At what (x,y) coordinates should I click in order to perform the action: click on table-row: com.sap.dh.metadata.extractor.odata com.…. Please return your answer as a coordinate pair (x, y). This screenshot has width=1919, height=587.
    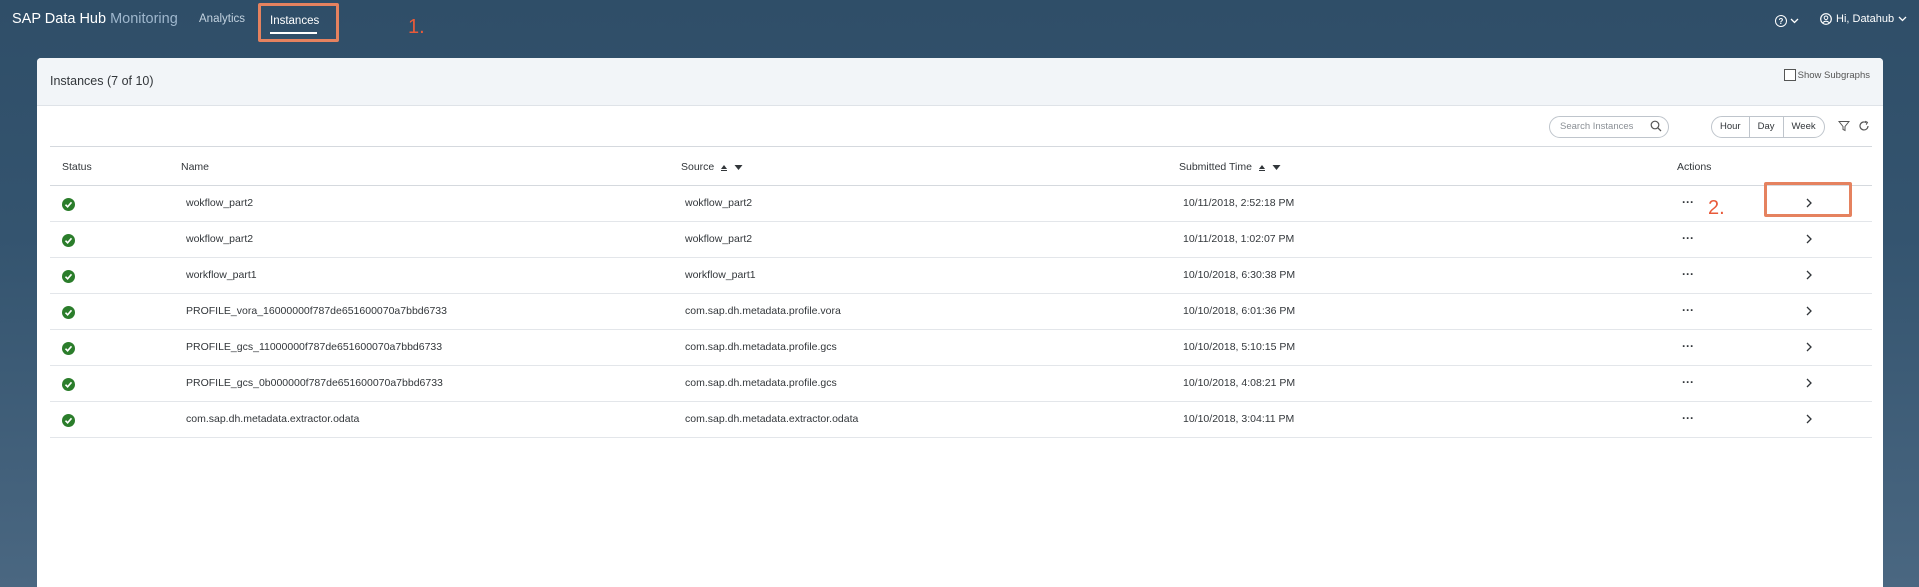
    Looking at the image, I should click on (961, 420).